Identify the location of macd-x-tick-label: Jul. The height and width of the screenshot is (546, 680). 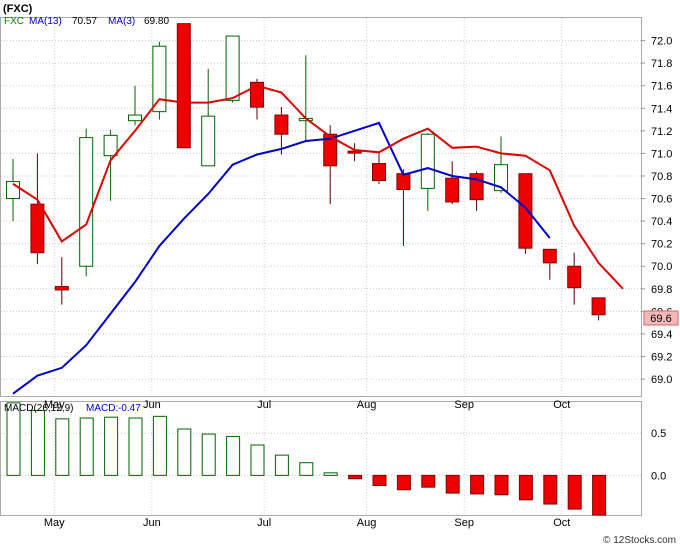
(264, 523).